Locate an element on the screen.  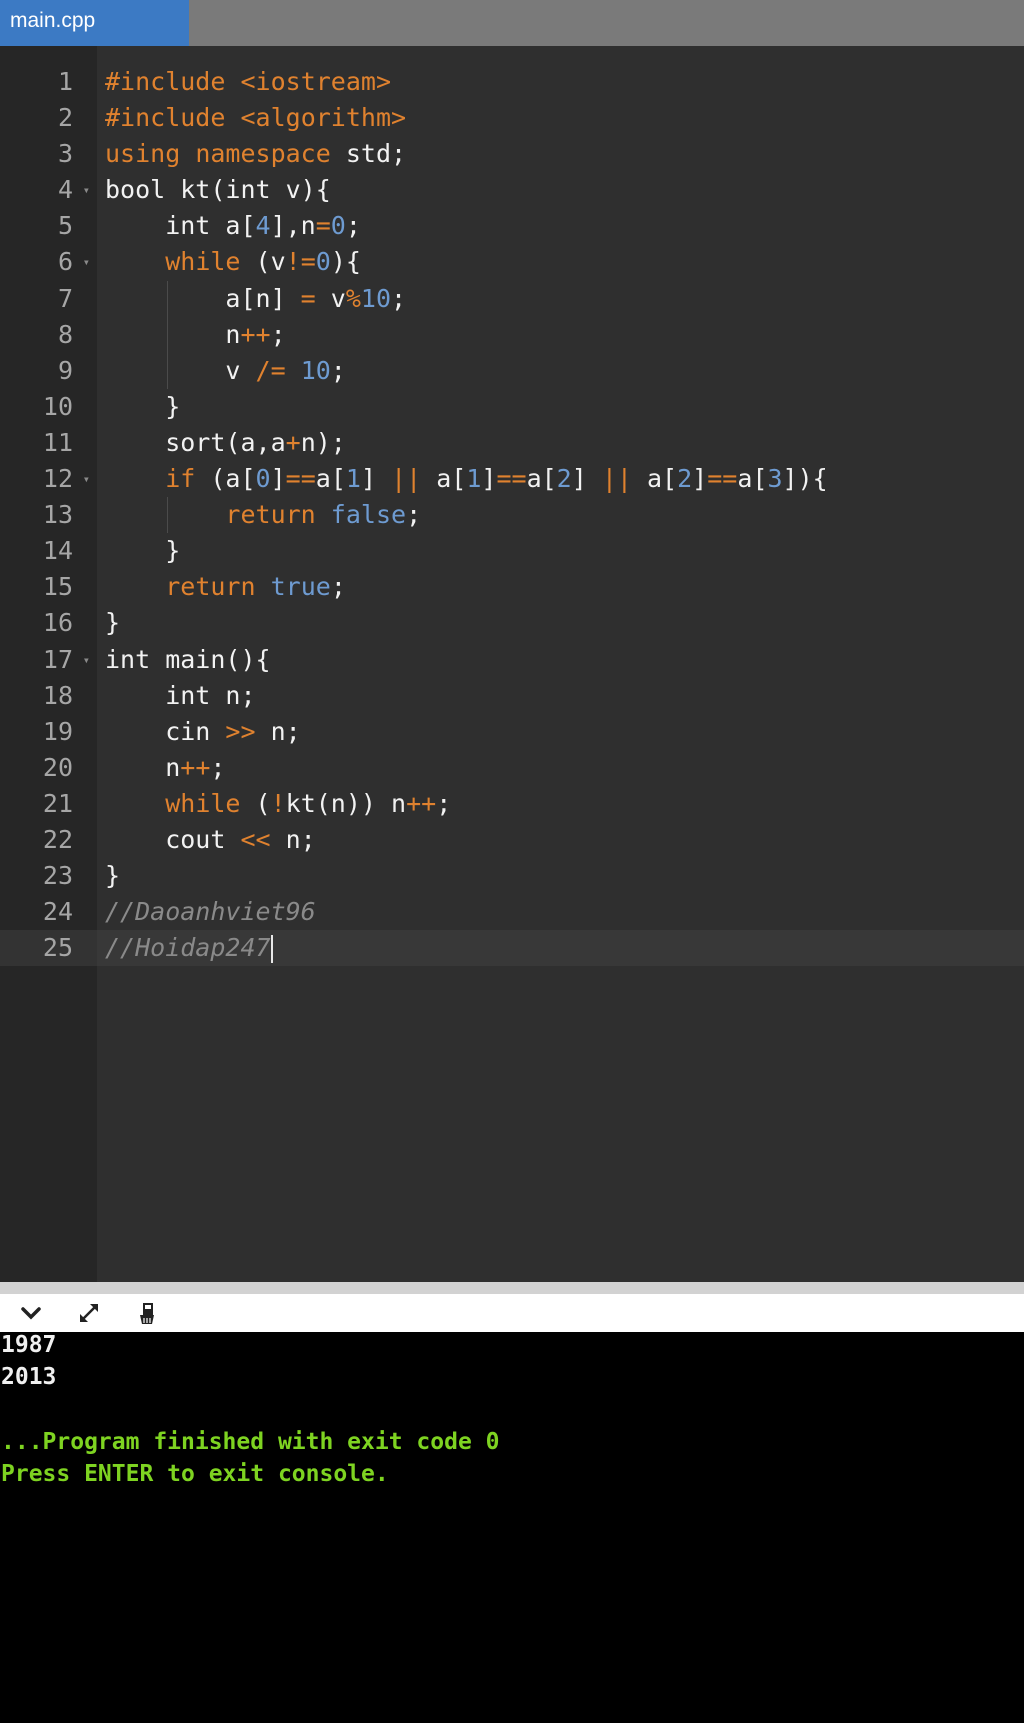
line-number: 17 ▾ is located at coordinates (48, 660).